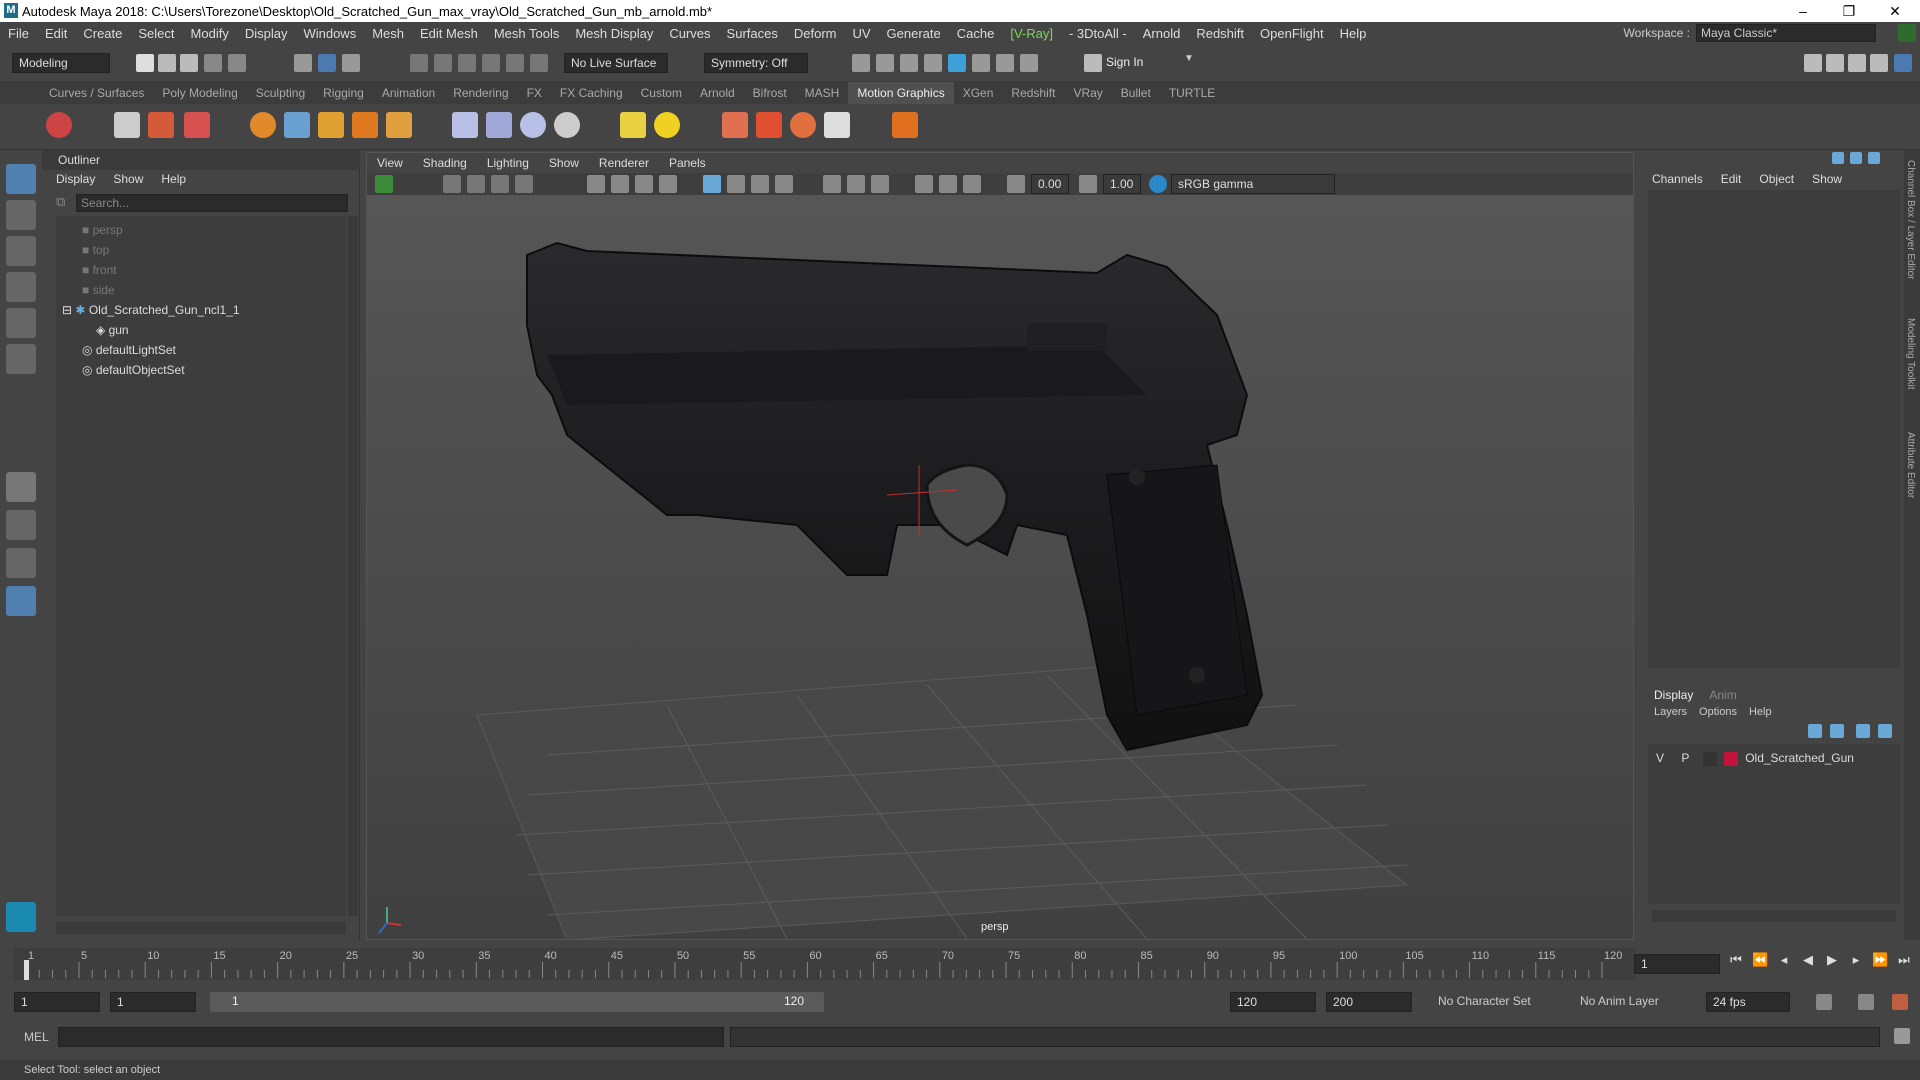 This screenshot has height=1080, width=1920. What do you see at coordinates (210, 33) in the screenshot?
I see `menu-modify: Modify` at bounding box center [210, 33].